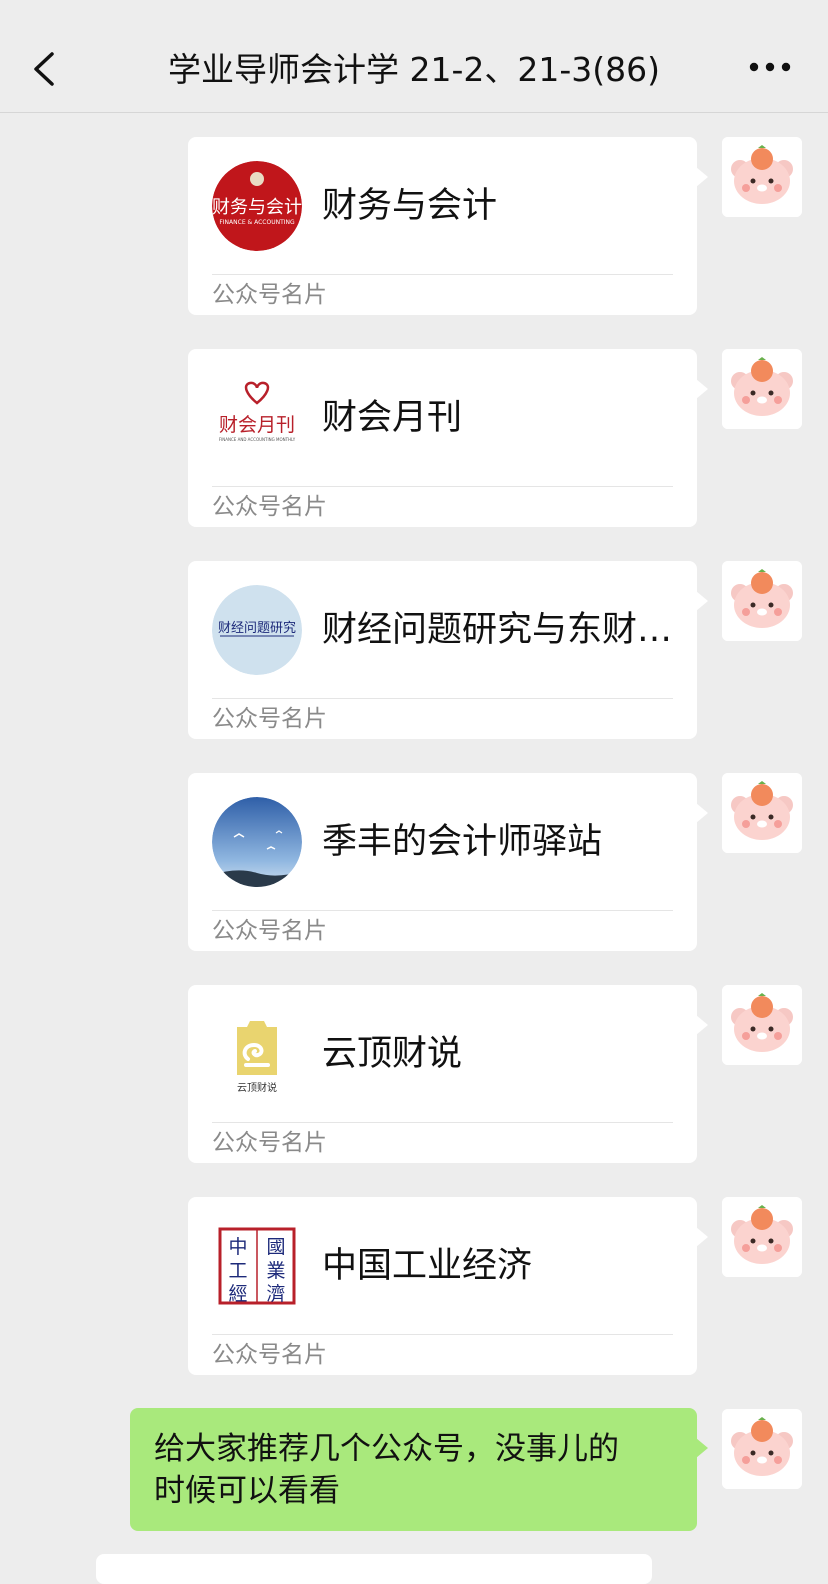  Describe the element at coordinates (275, 1294) in the screenshot. I see `svg-text: 濟` at that location.